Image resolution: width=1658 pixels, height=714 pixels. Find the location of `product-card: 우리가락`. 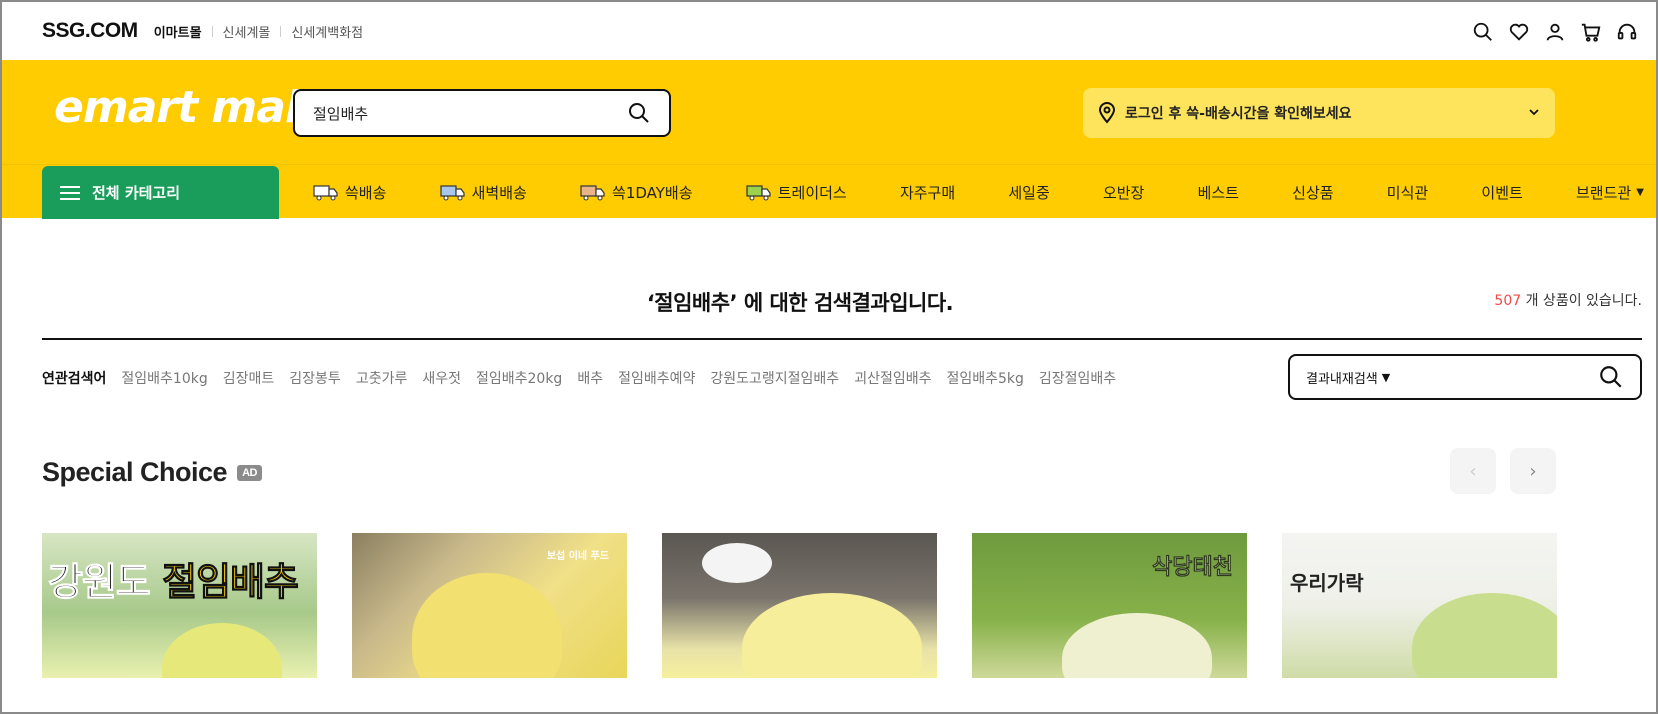

product-card: 우리가락 is located at coordinates (1419, 605).